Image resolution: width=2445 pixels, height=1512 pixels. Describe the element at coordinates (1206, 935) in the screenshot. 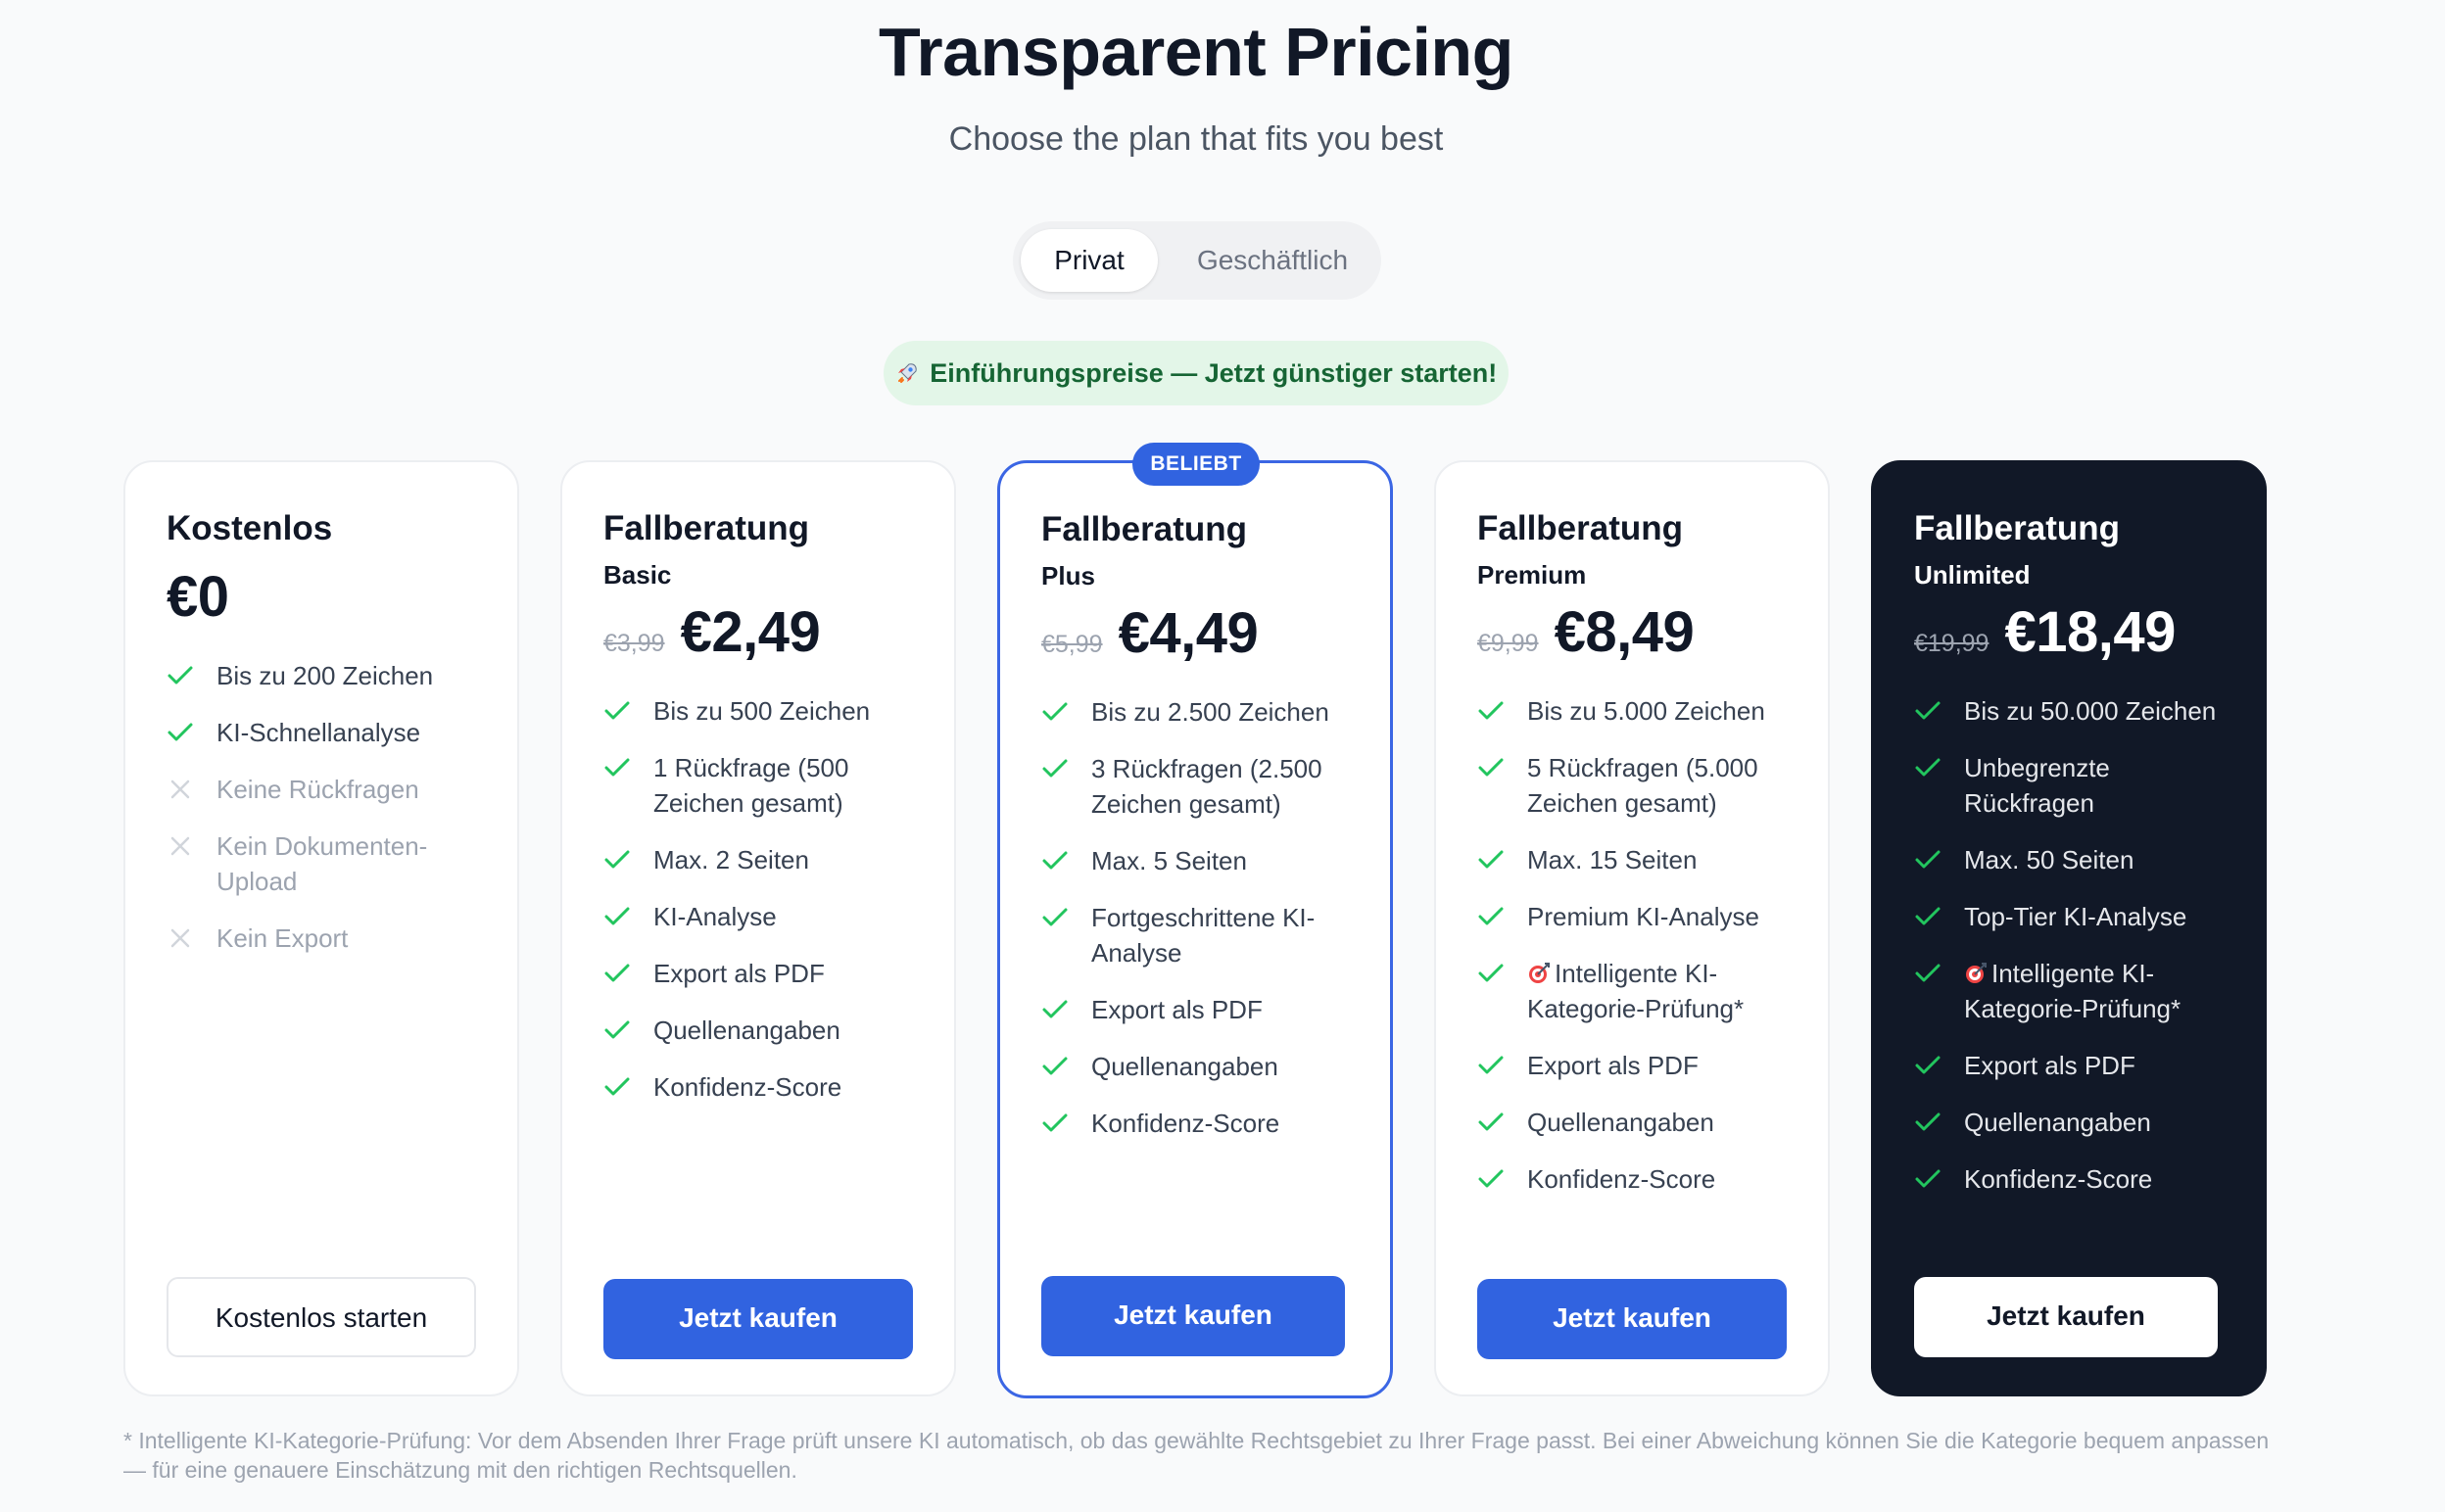

I see `feature-item: Fortgeschrittene KI-Analyse` at that location.